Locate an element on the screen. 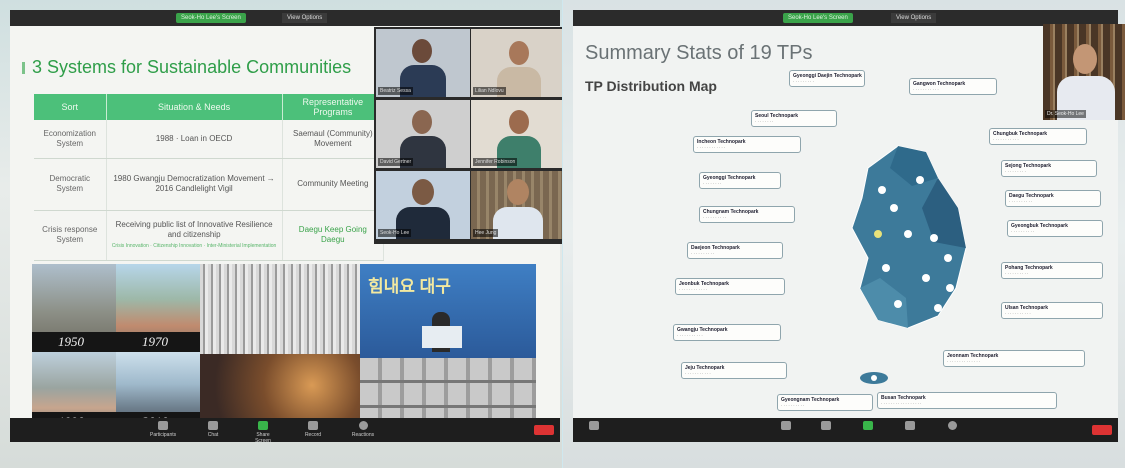 The height and width of the screenshot is (468, 1125). record-button: Record is located at coordinates (313, 429).